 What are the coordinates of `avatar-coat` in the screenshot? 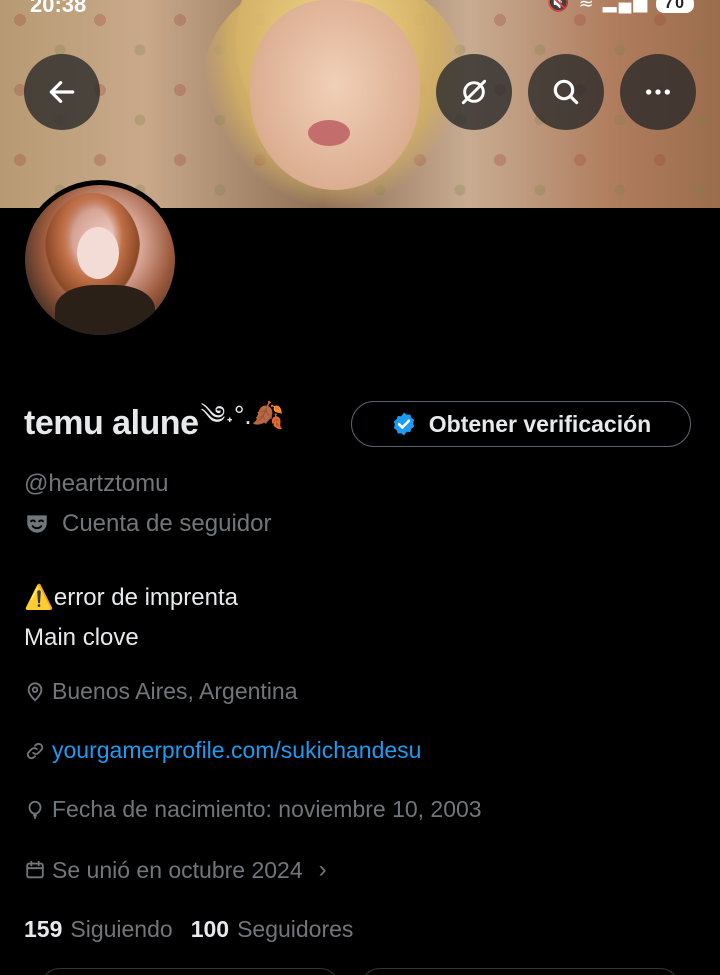 It's located at (105, 310).